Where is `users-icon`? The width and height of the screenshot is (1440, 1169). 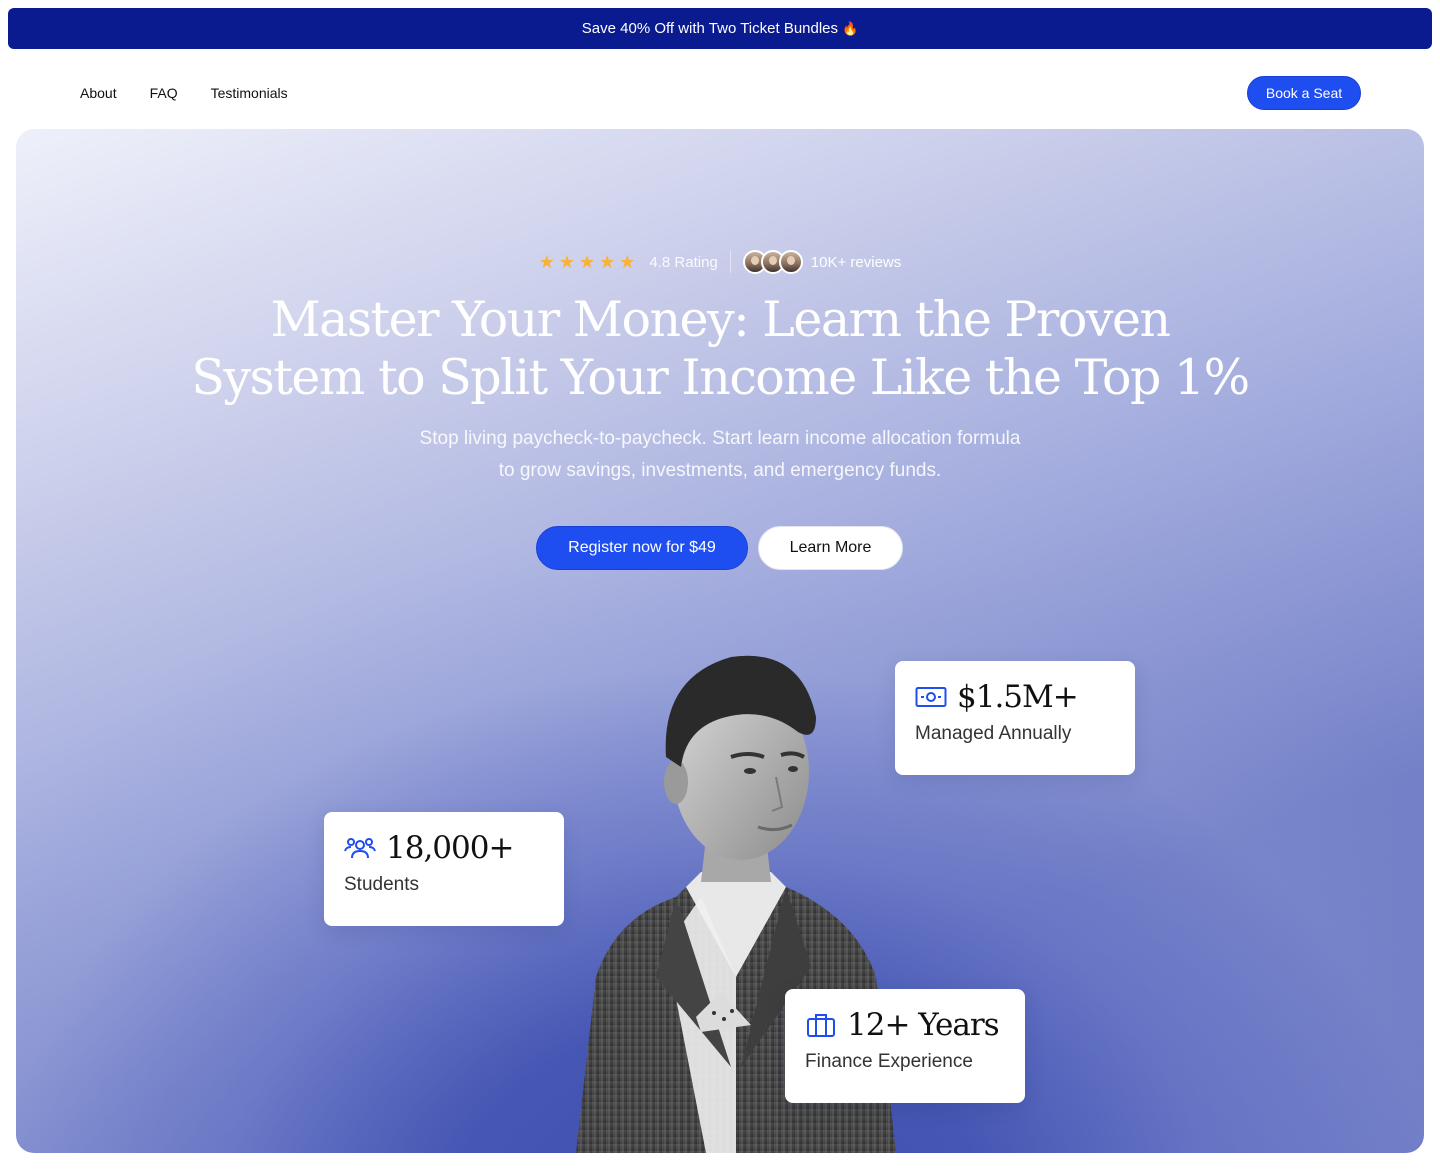 users-icon is located at coordinates (360, 848).